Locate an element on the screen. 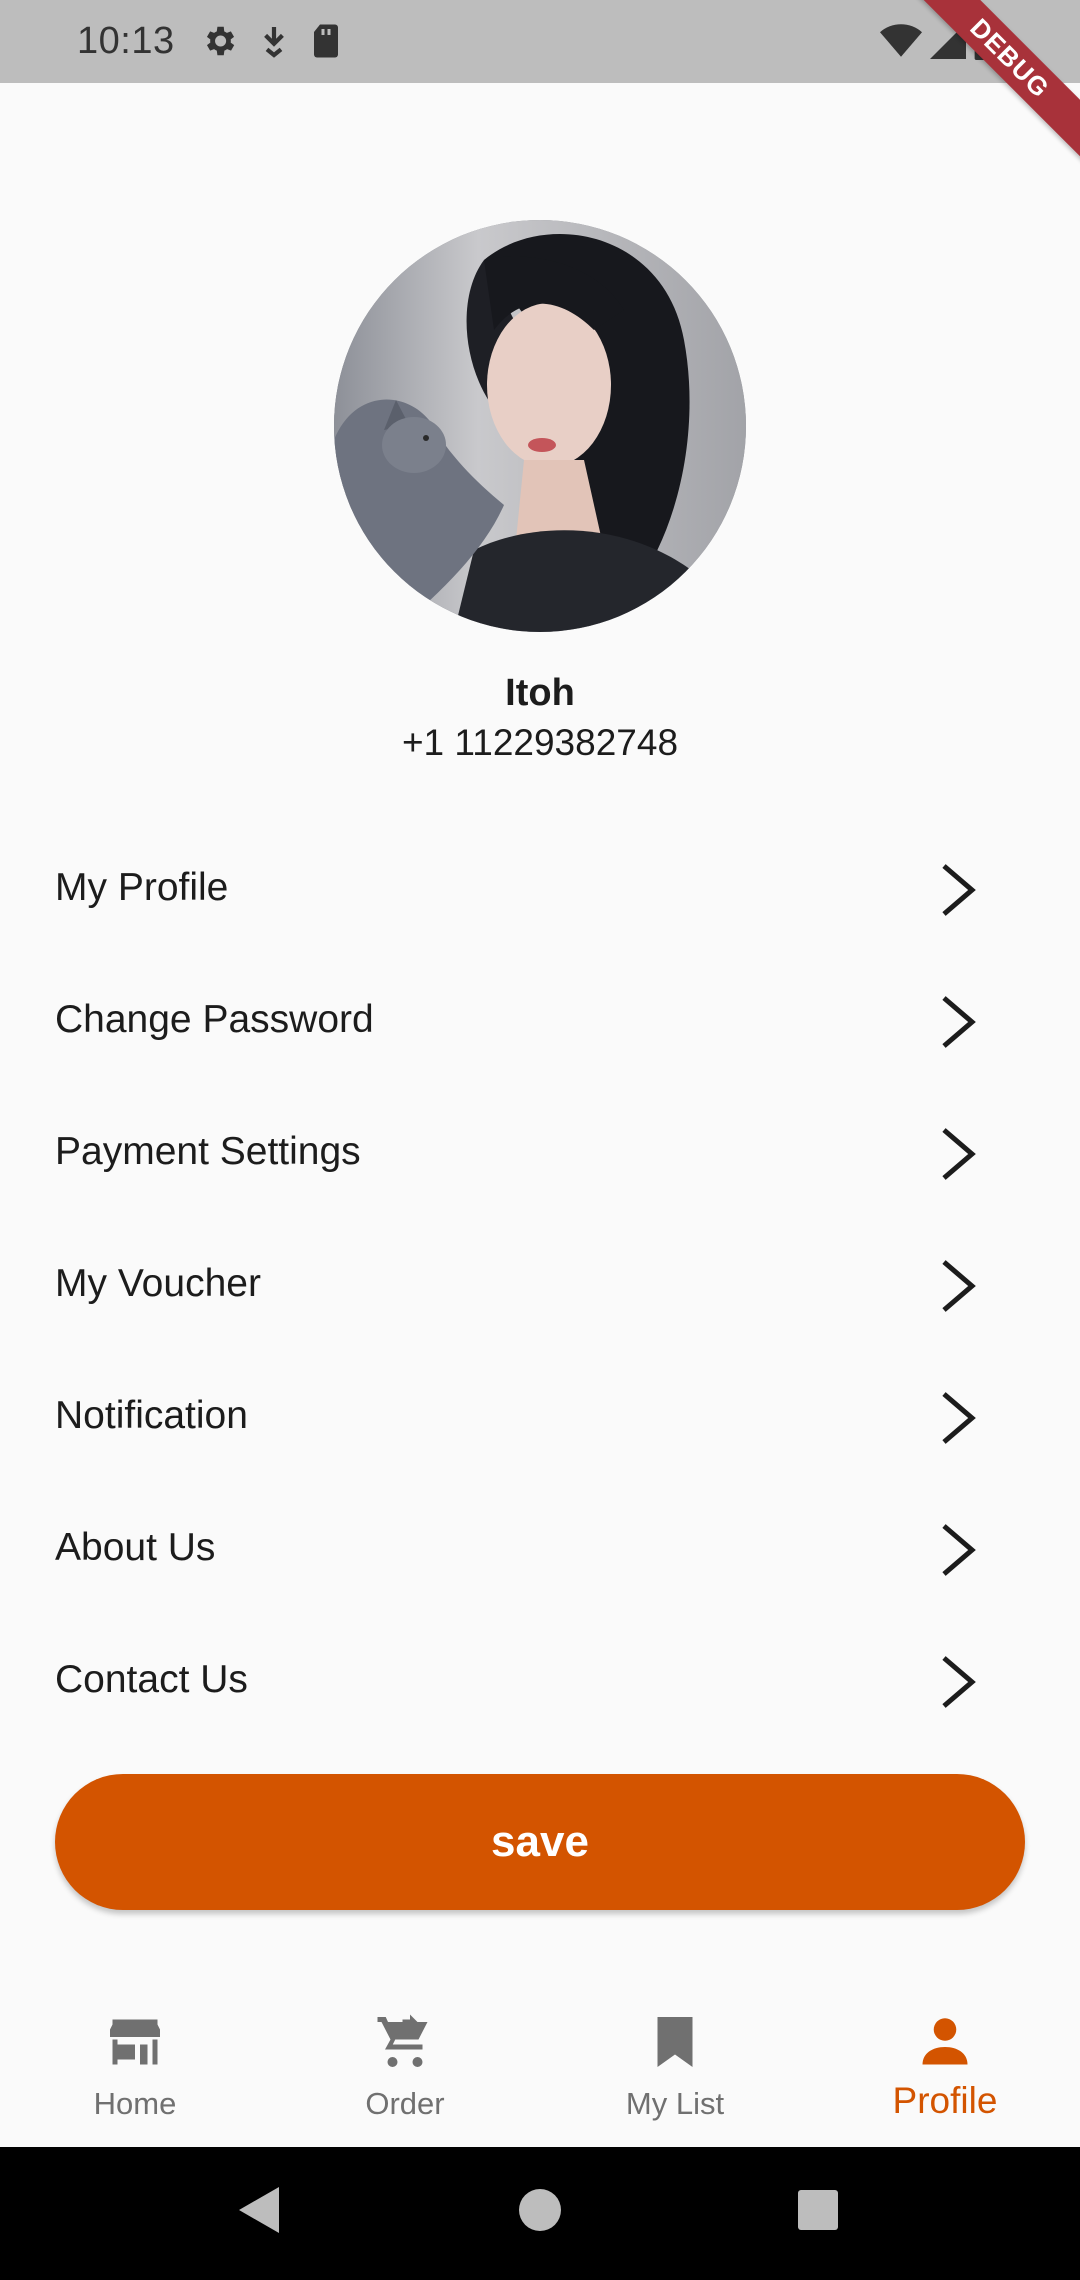  cart-icon is located at coordinates (402, 2040).